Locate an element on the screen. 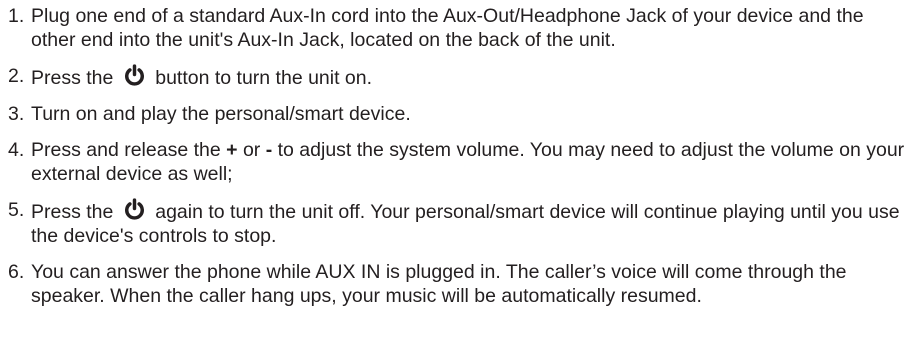 The width and height of the screenshot is (919, 363). step-2: 2. Press the button to turn the unit on. is located at coordinates (460, 77).